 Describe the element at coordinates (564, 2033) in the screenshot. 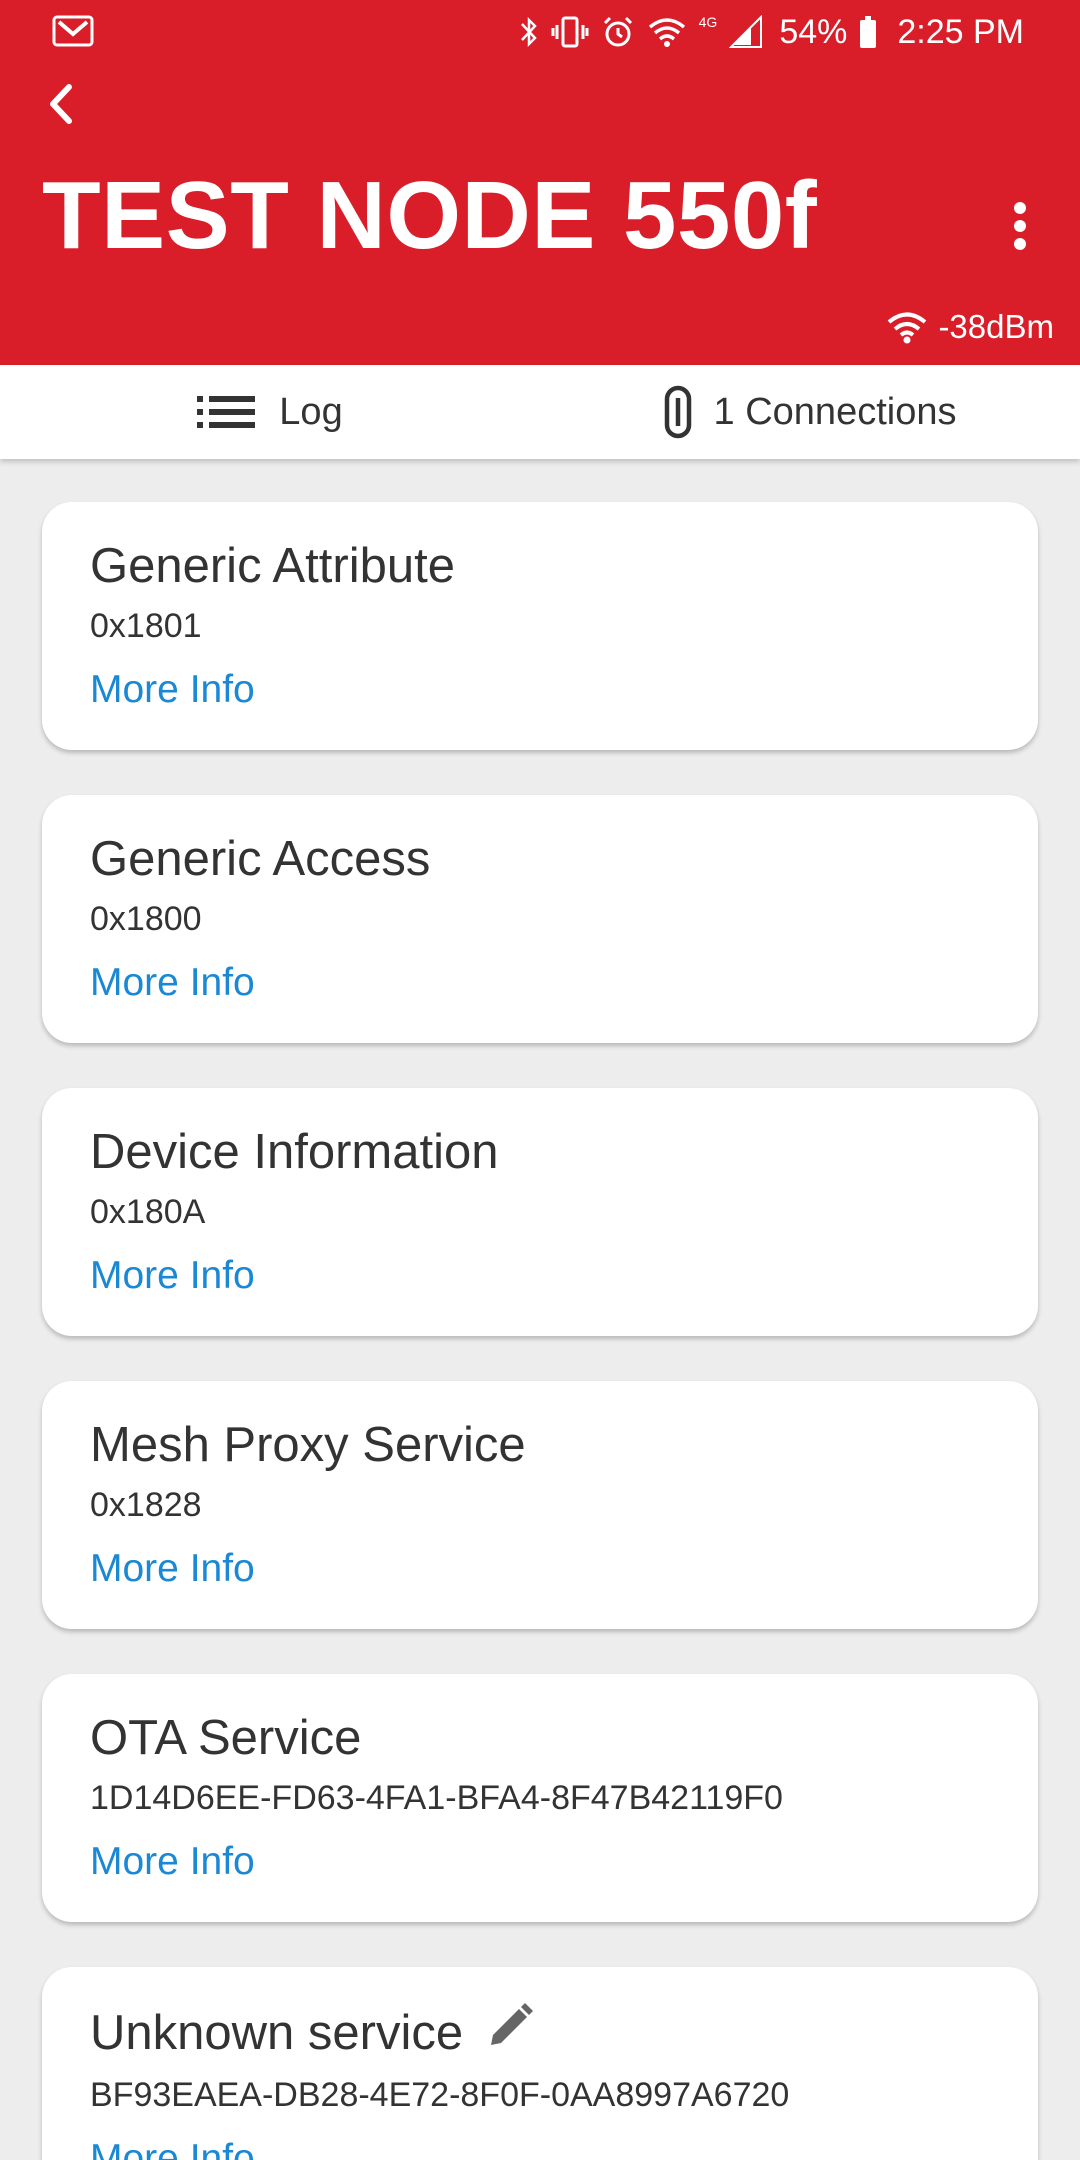

I see `service-name: Unknown service` at that location.